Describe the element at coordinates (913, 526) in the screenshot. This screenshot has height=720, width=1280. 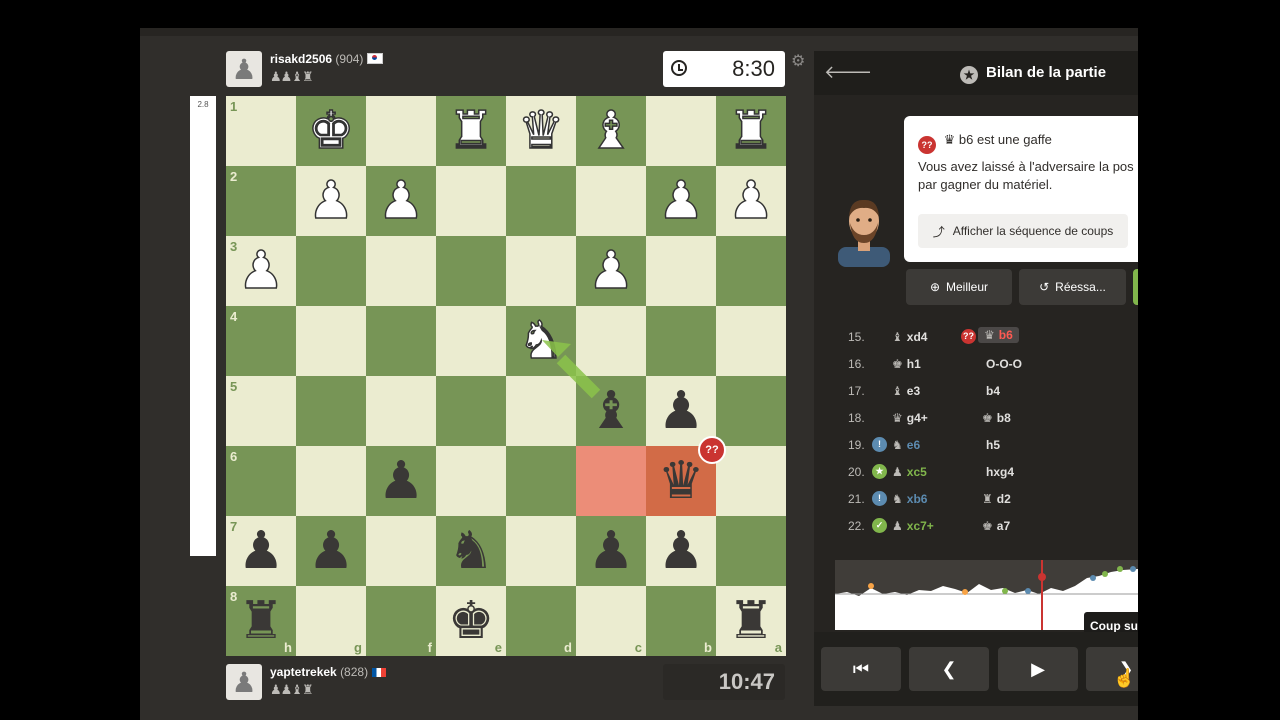
I see `white-move: ♟ xc7+` at that location.